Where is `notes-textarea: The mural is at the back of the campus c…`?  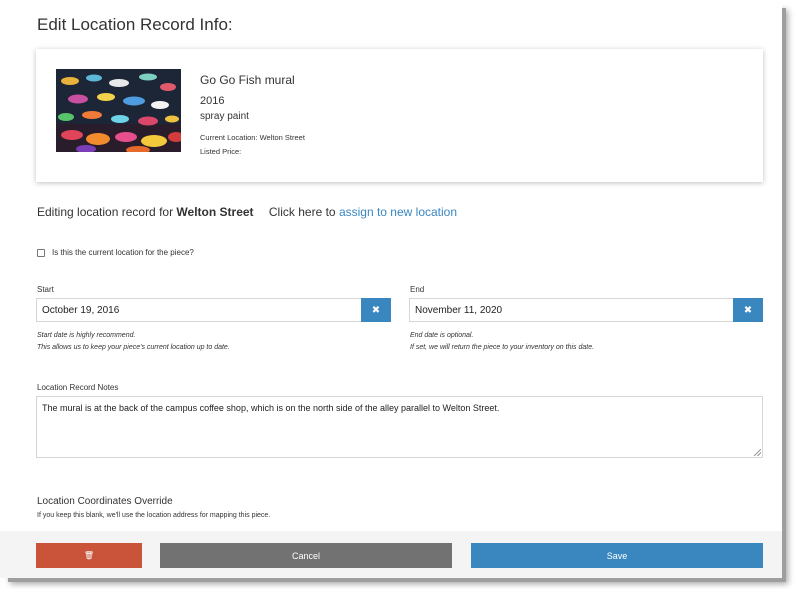
notes-textarea: The mural is at the back of the campus c… is located at coordinates (399, 427).